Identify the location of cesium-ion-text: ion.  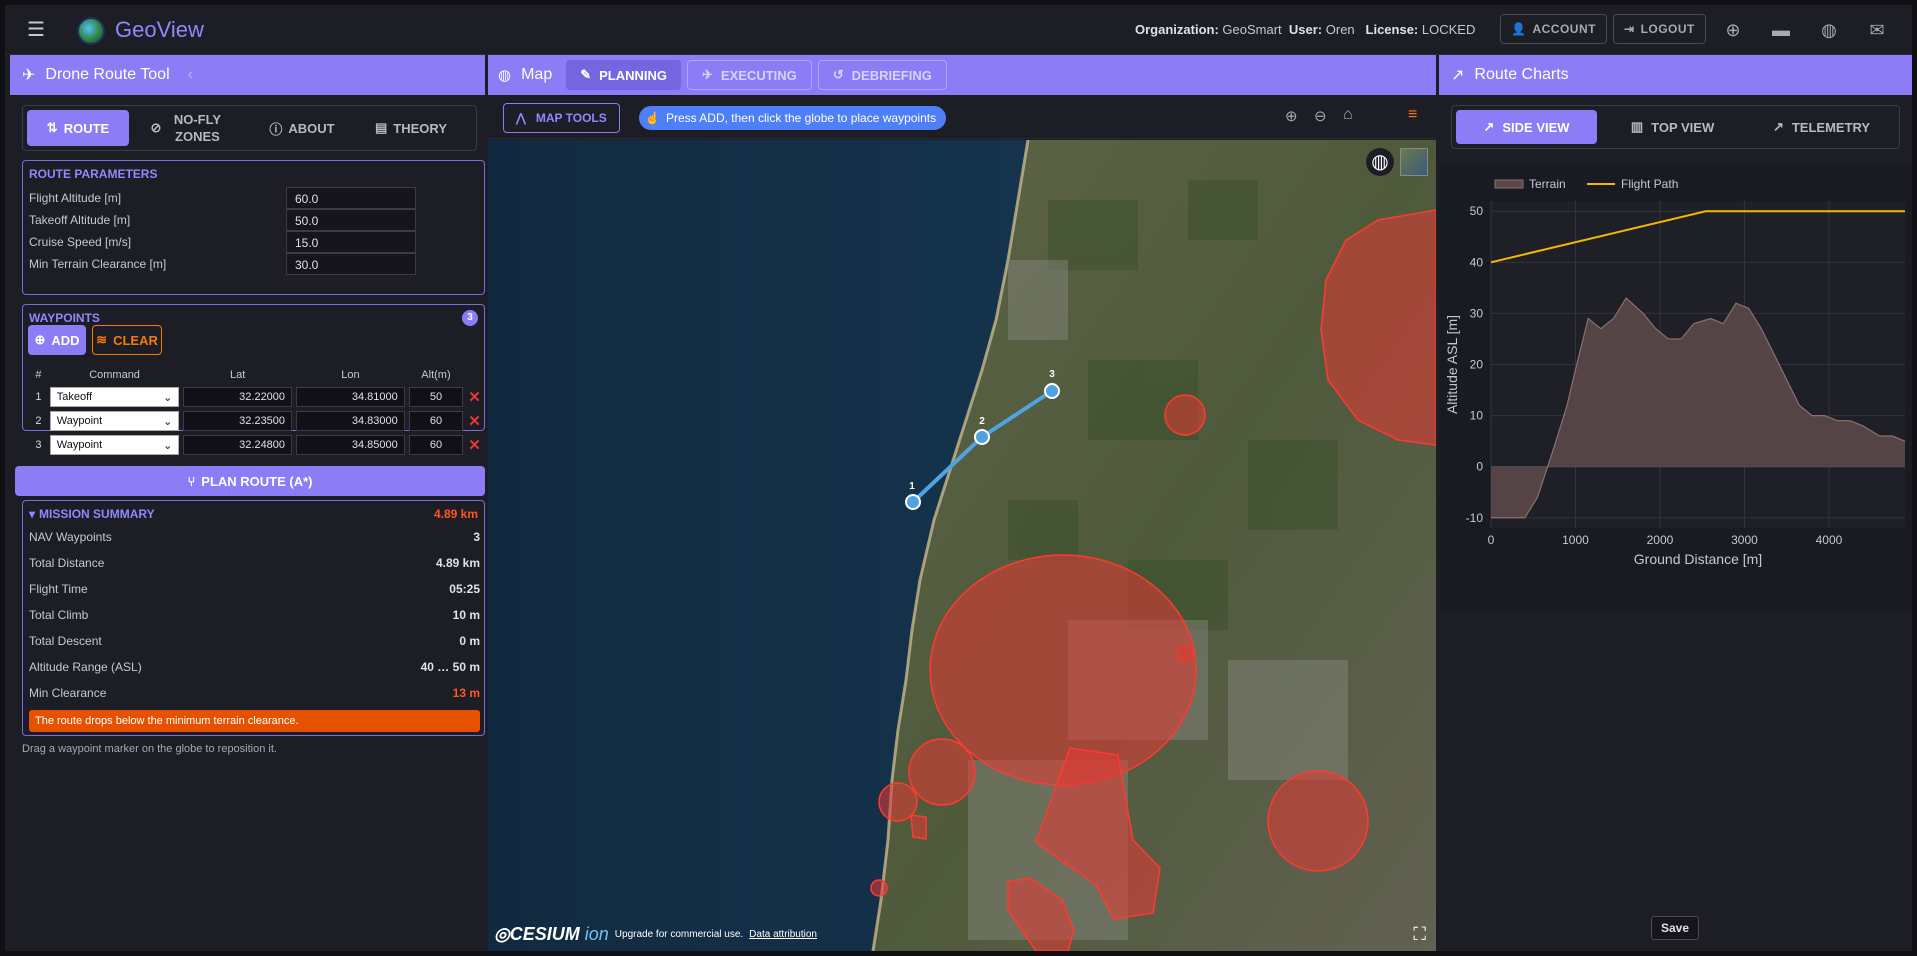
(596, 934).